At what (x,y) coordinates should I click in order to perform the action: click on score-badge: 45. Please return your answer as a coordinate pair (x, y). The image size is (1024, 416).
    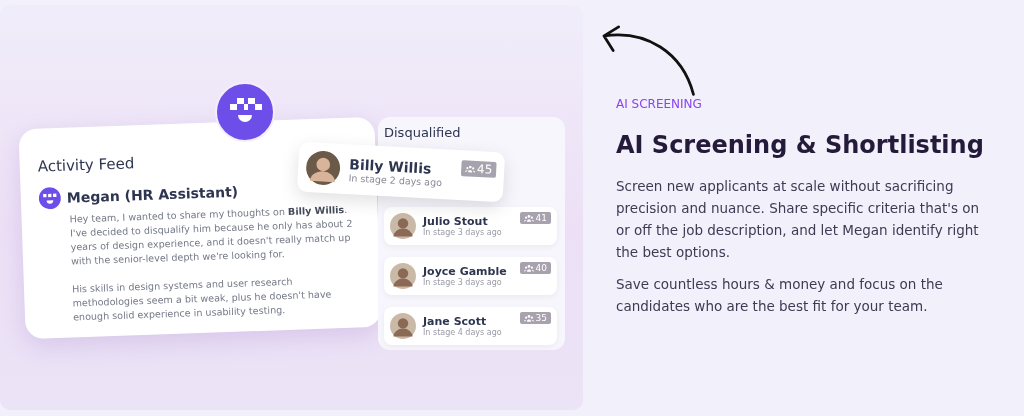
    Looking at the image, I should click on (478, 169).